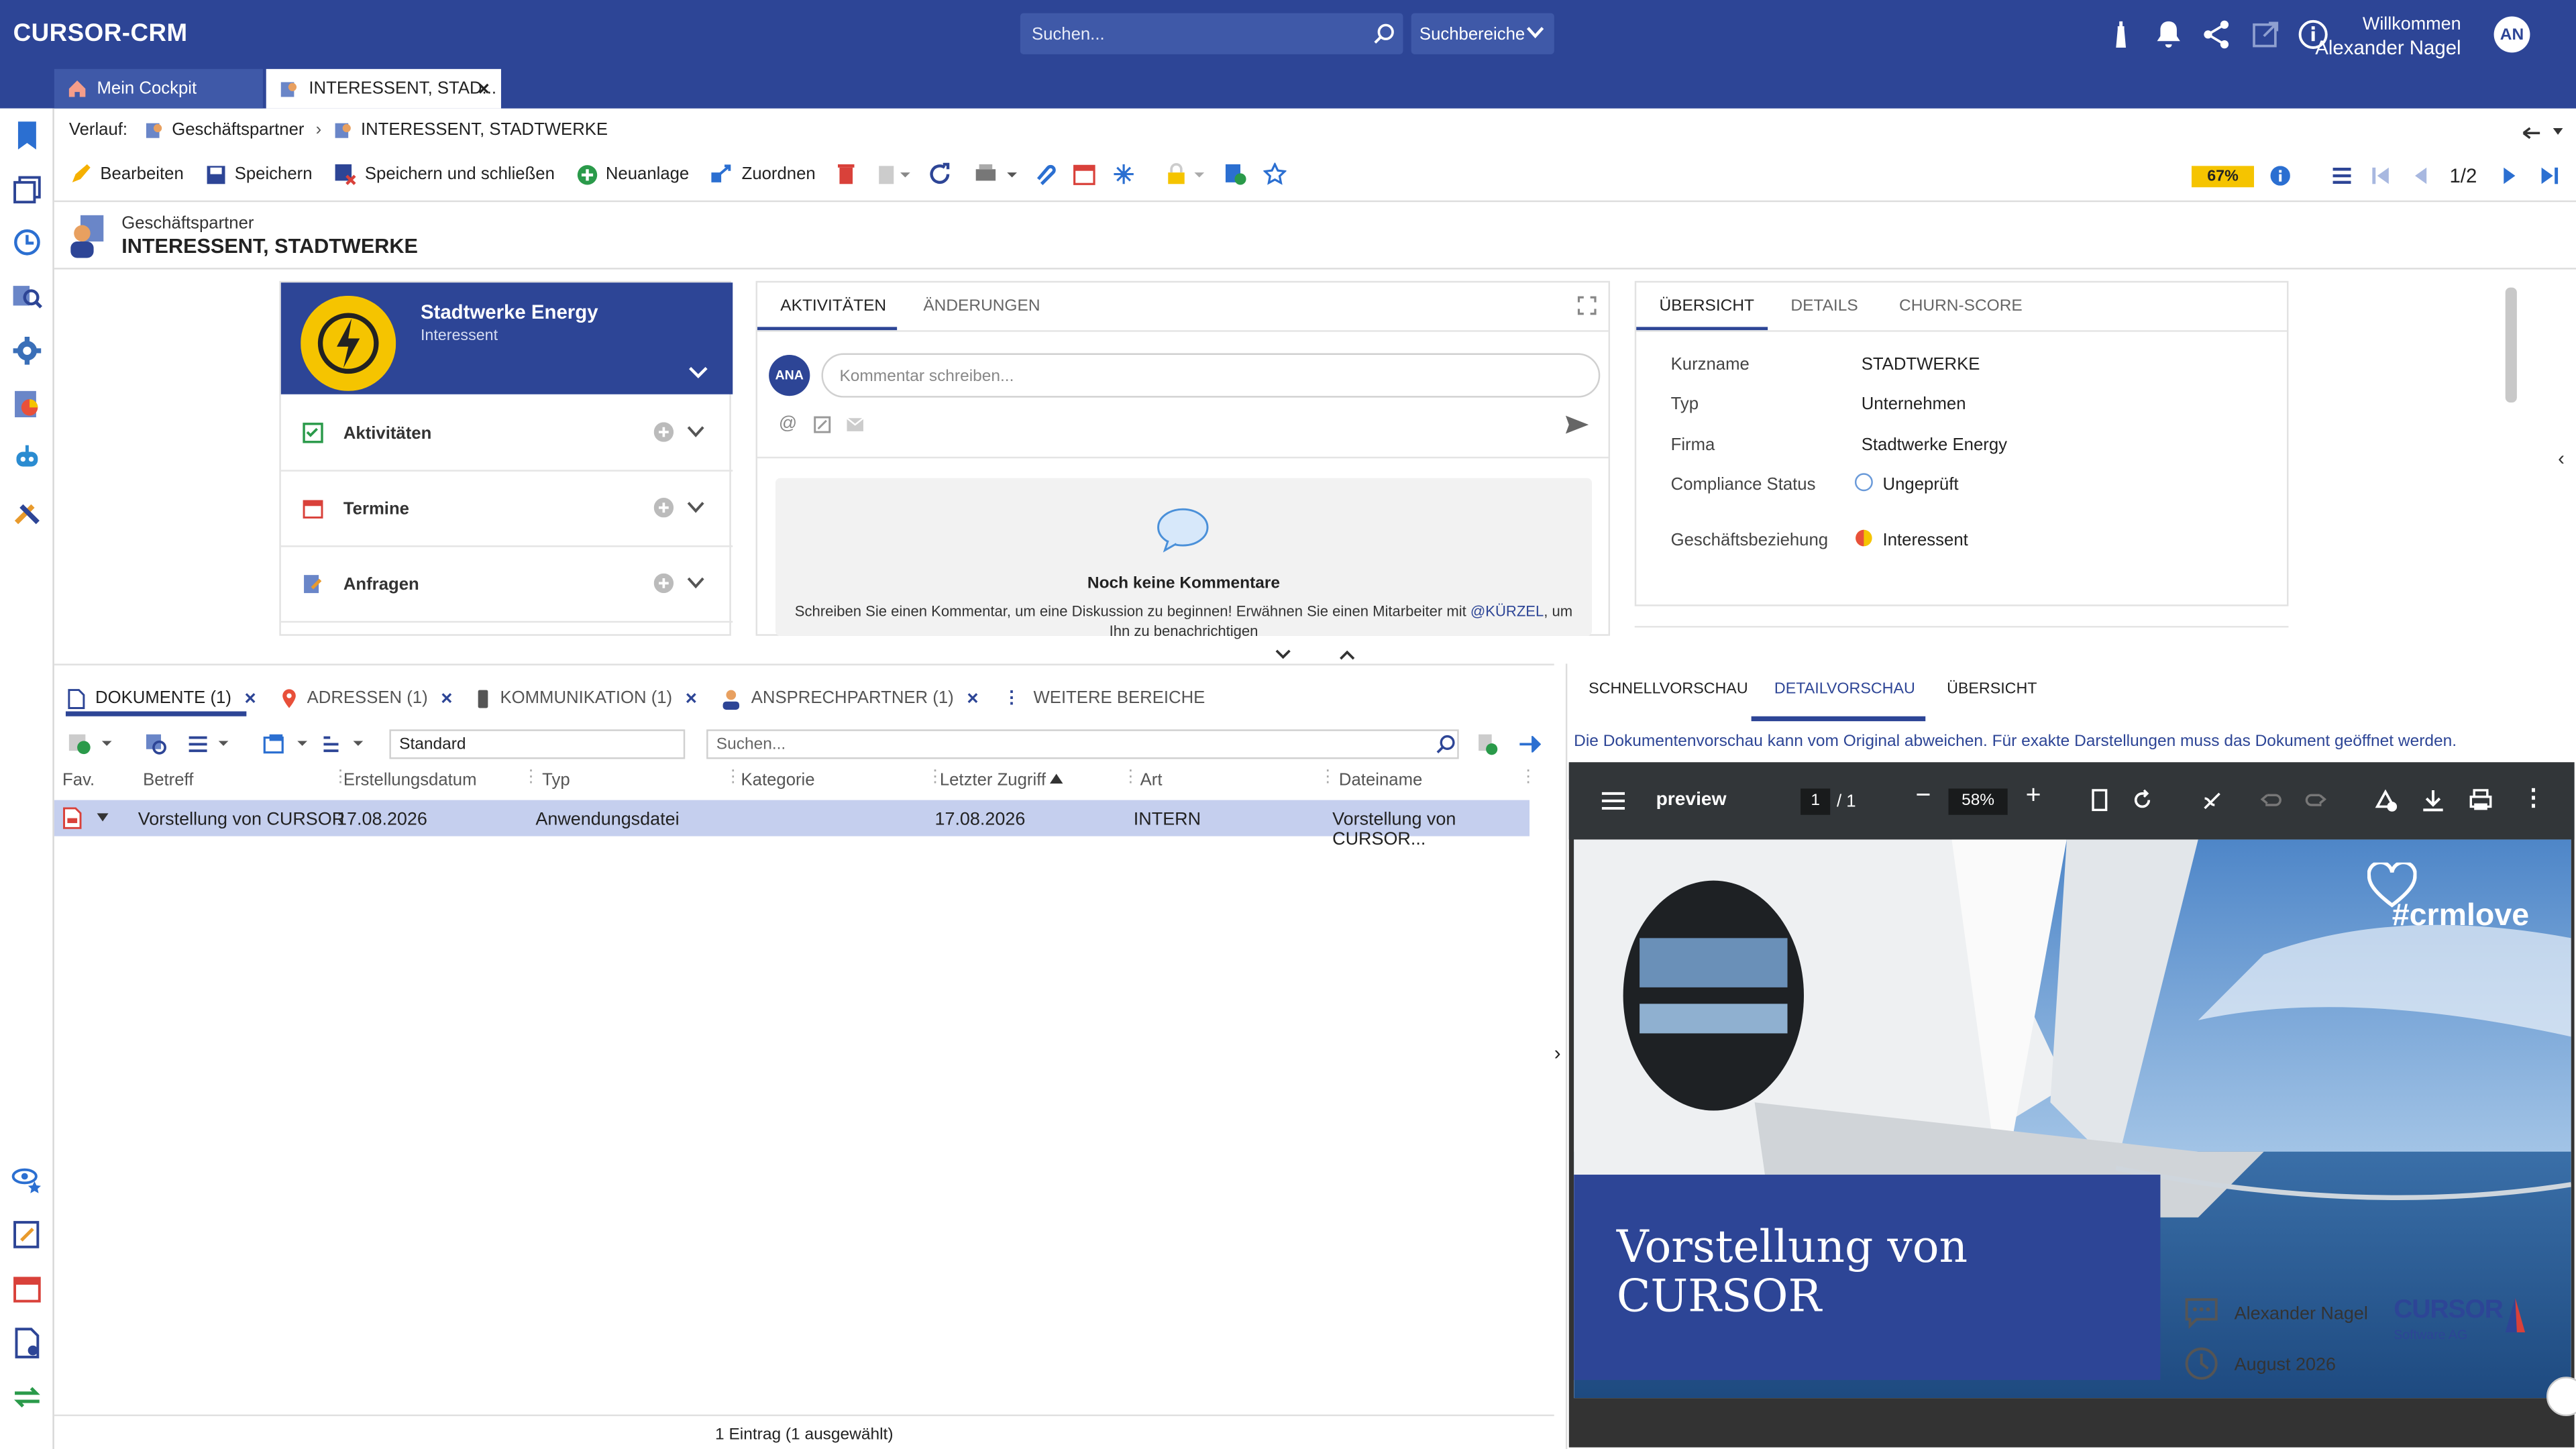  What do you see at coordinates (556, 780) in the screenshot?
I see `column-header-typ: Typ` at bounding box center [556, 780].